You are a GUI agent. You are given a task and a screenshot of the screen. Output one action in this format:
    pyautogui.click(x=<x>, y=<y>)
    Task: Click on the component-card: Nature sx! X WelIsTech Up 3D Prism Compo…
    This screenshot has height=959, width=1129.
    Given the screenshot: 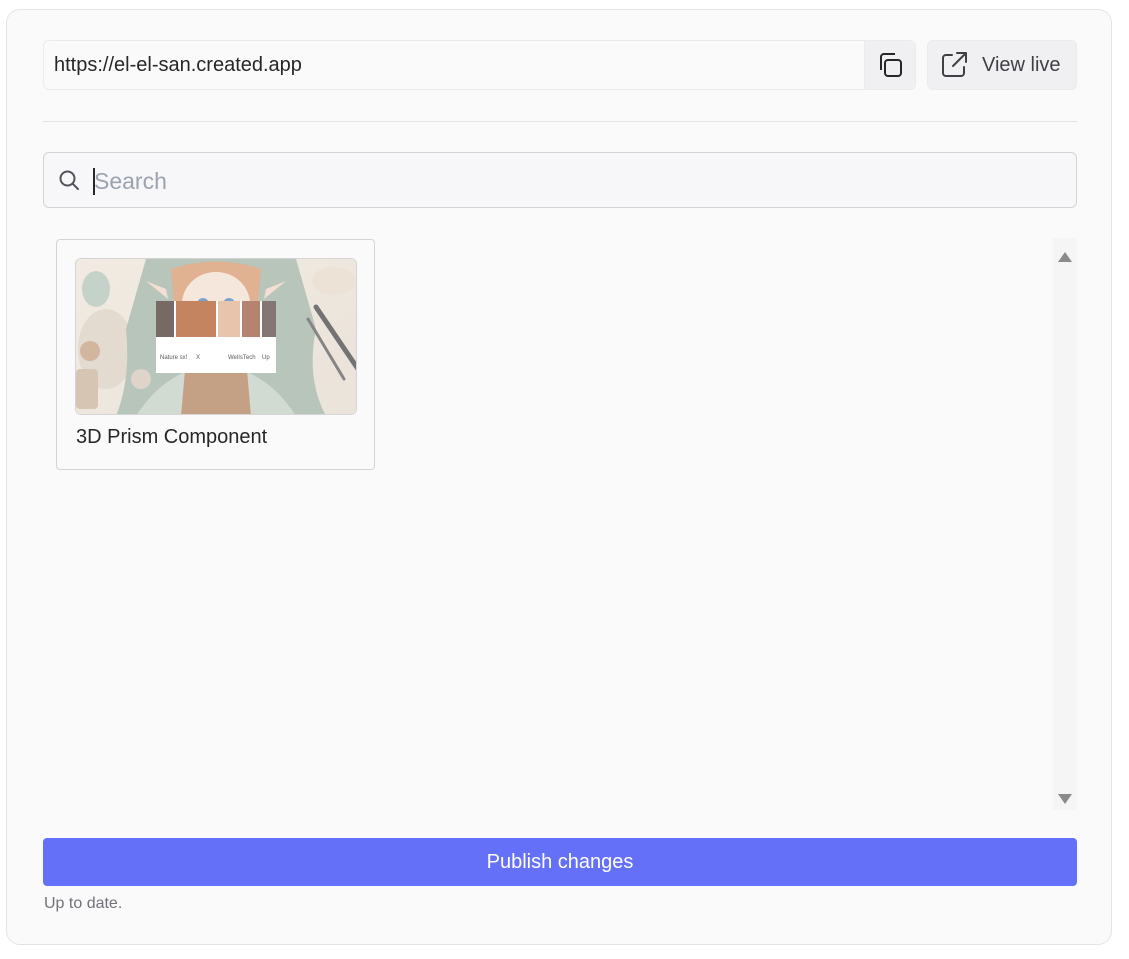 What is the action you would take?
    pyautogui.click(x=215, y=354)
    